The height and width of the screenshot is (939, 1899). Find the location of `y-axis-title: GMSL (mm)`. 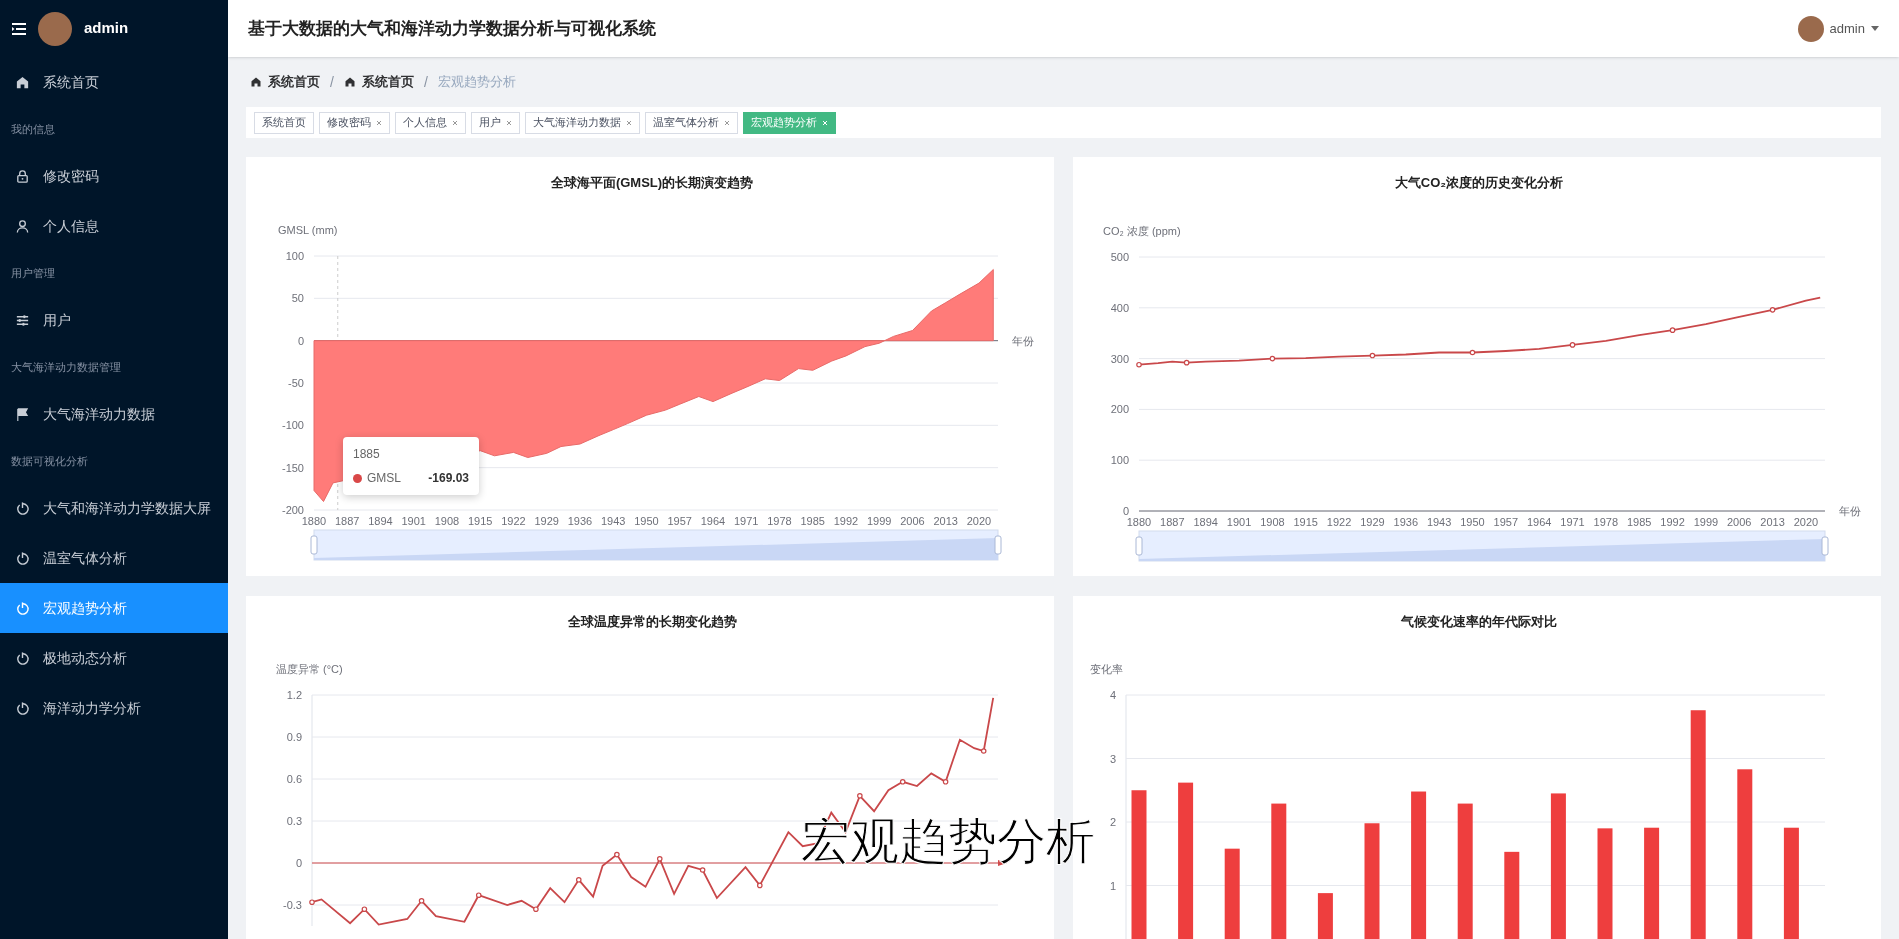

y-axis-title: GMSL (mm) is located at coordinates (308, 230).